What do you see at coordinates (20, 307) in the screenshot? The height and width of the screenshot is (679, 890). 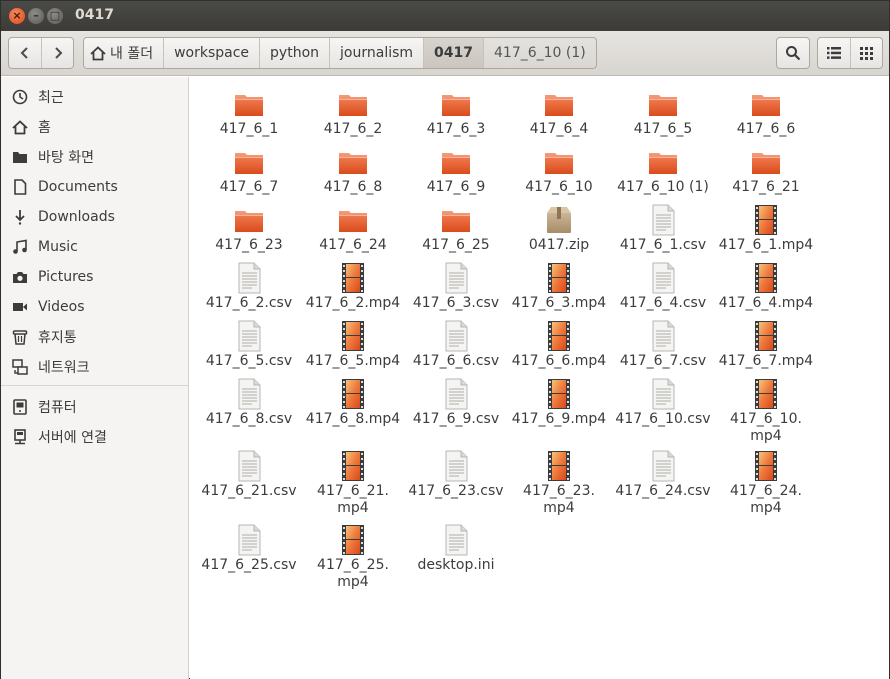 I see `video-icon` at bounding box center [20, 307].